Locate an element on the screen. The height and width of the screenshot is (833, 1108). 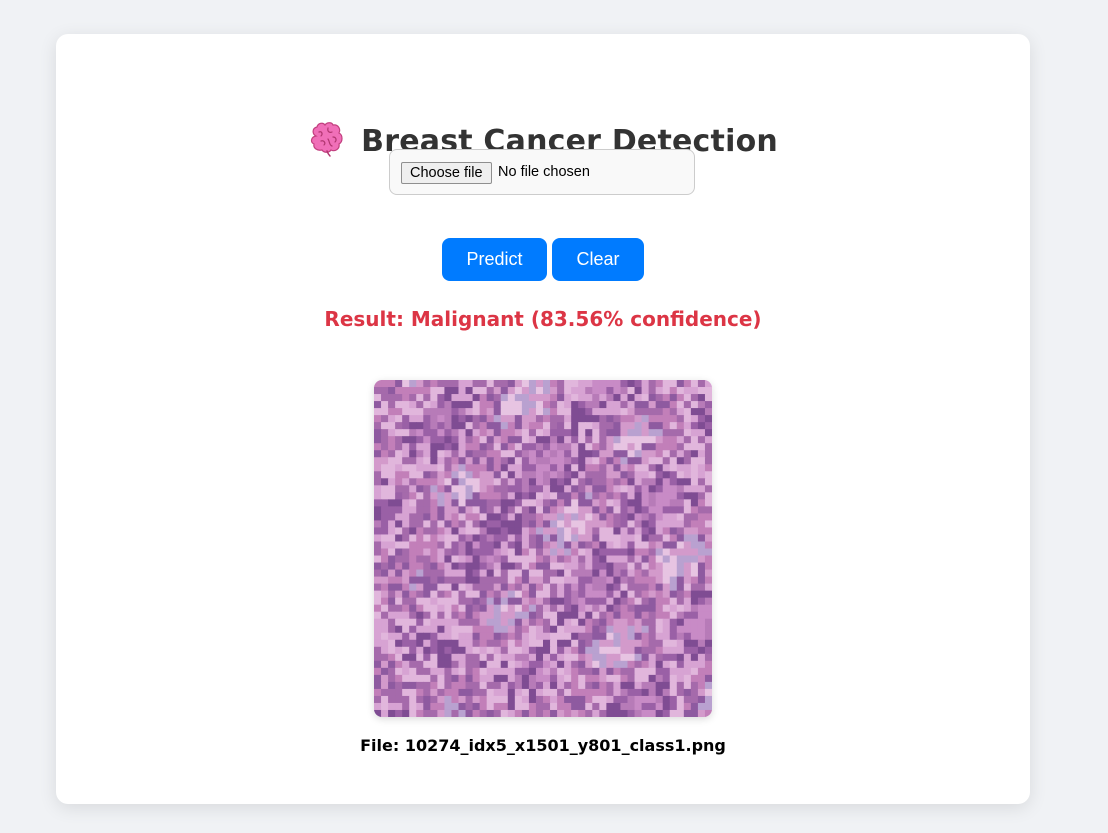
file-name-caption: File: 10274_idx5_x1501_y801_class1.png is located at coordinates (543, 745).